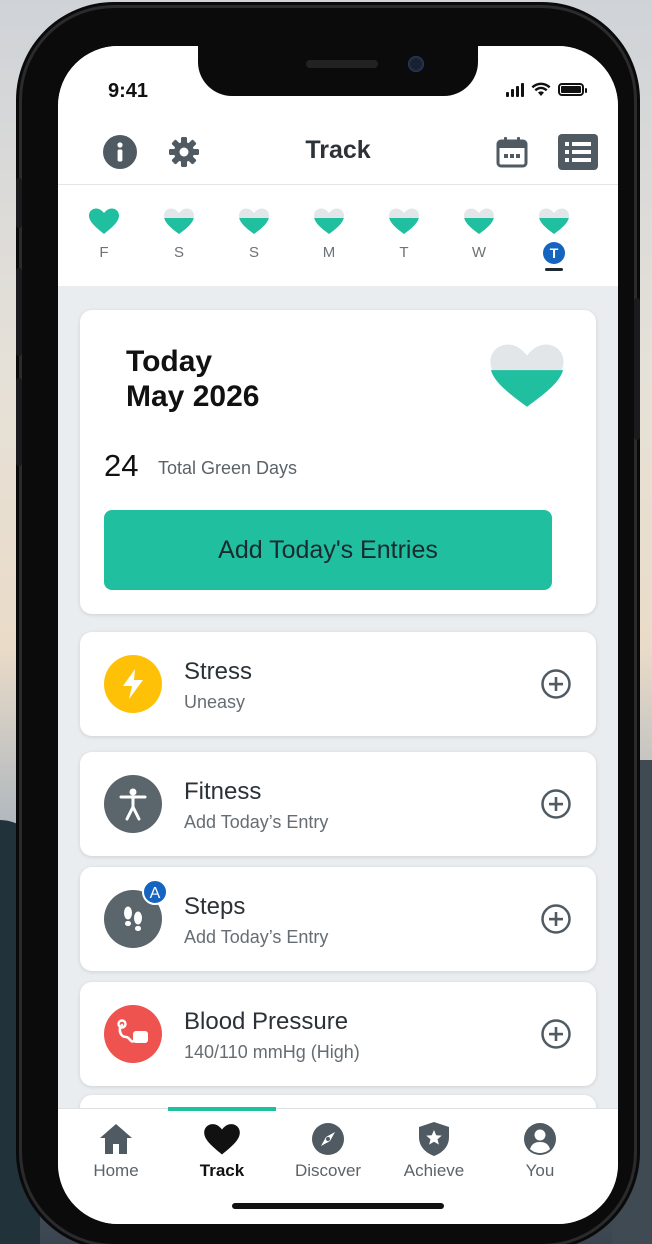 The width and height of the screenshot is (652, 1244). What do you see at coordinates (338, 684) in the screenshot?
I see `entry-card-stress: Stress Uneasy` at bounding box center [338, 684].